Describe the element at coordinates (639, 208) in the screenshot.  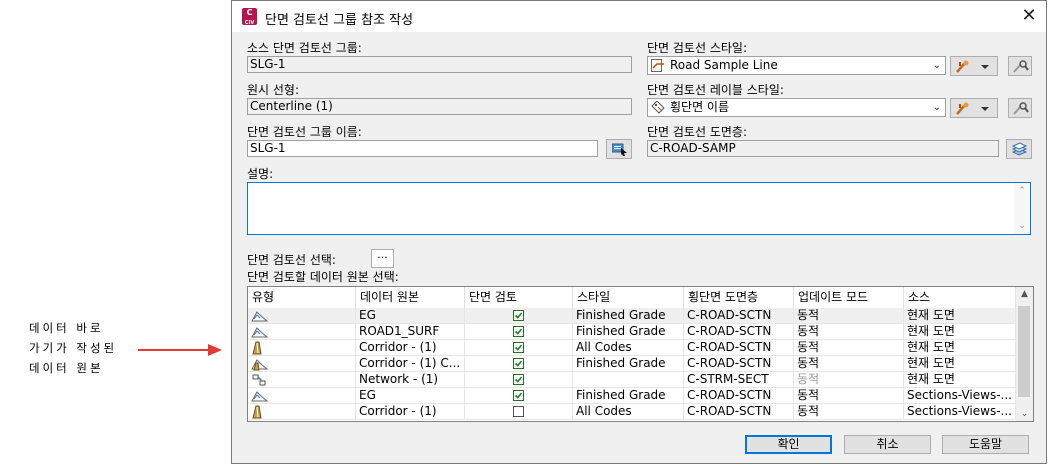
I see `description-textarea: ⌃ ⌄` at that location.